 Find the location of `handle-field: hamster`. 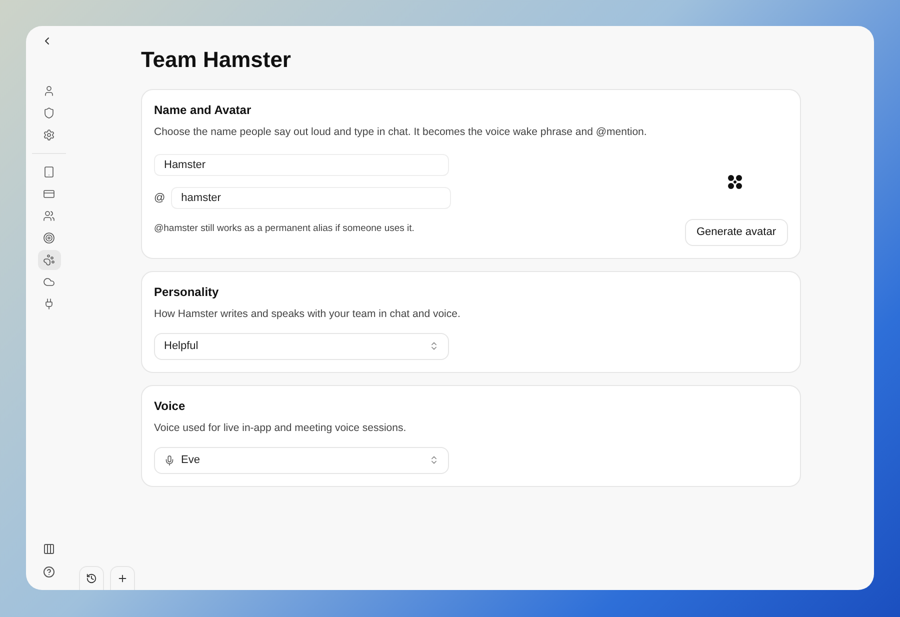

handle-field: hamster is located at coordinates (311, 197).